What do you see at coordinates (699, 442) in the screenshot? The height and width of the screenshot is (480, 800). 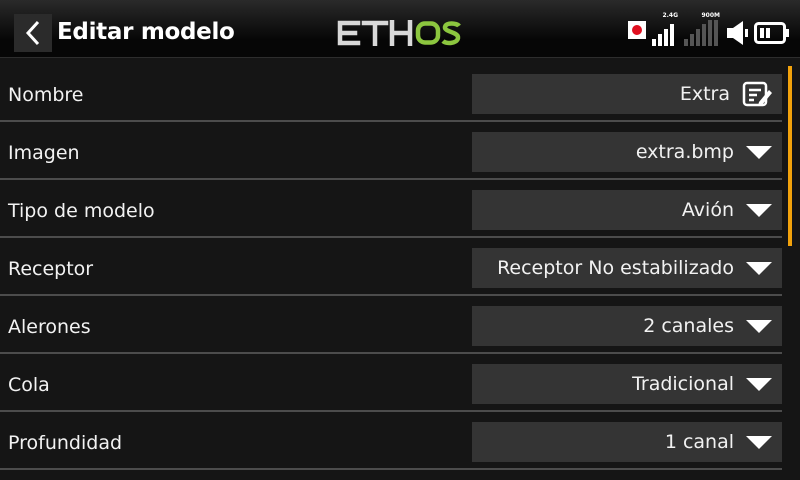 I see `setting-value: 1 canal` at bounding box center [699, 442].